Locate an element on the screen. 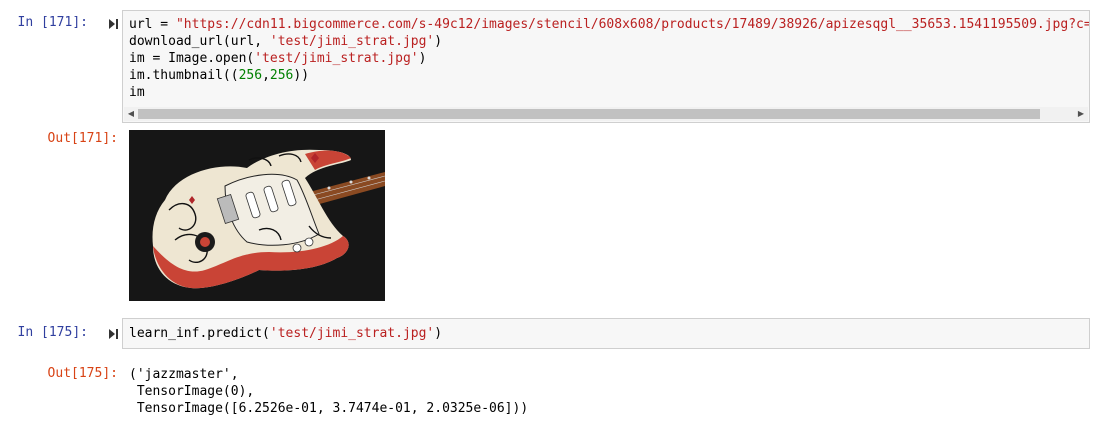 The height and width of the screenshot is (433, 1112). code-line: learn_inf.predict('test/jimi_strat.jpg') is located at coordinates (286, 333).